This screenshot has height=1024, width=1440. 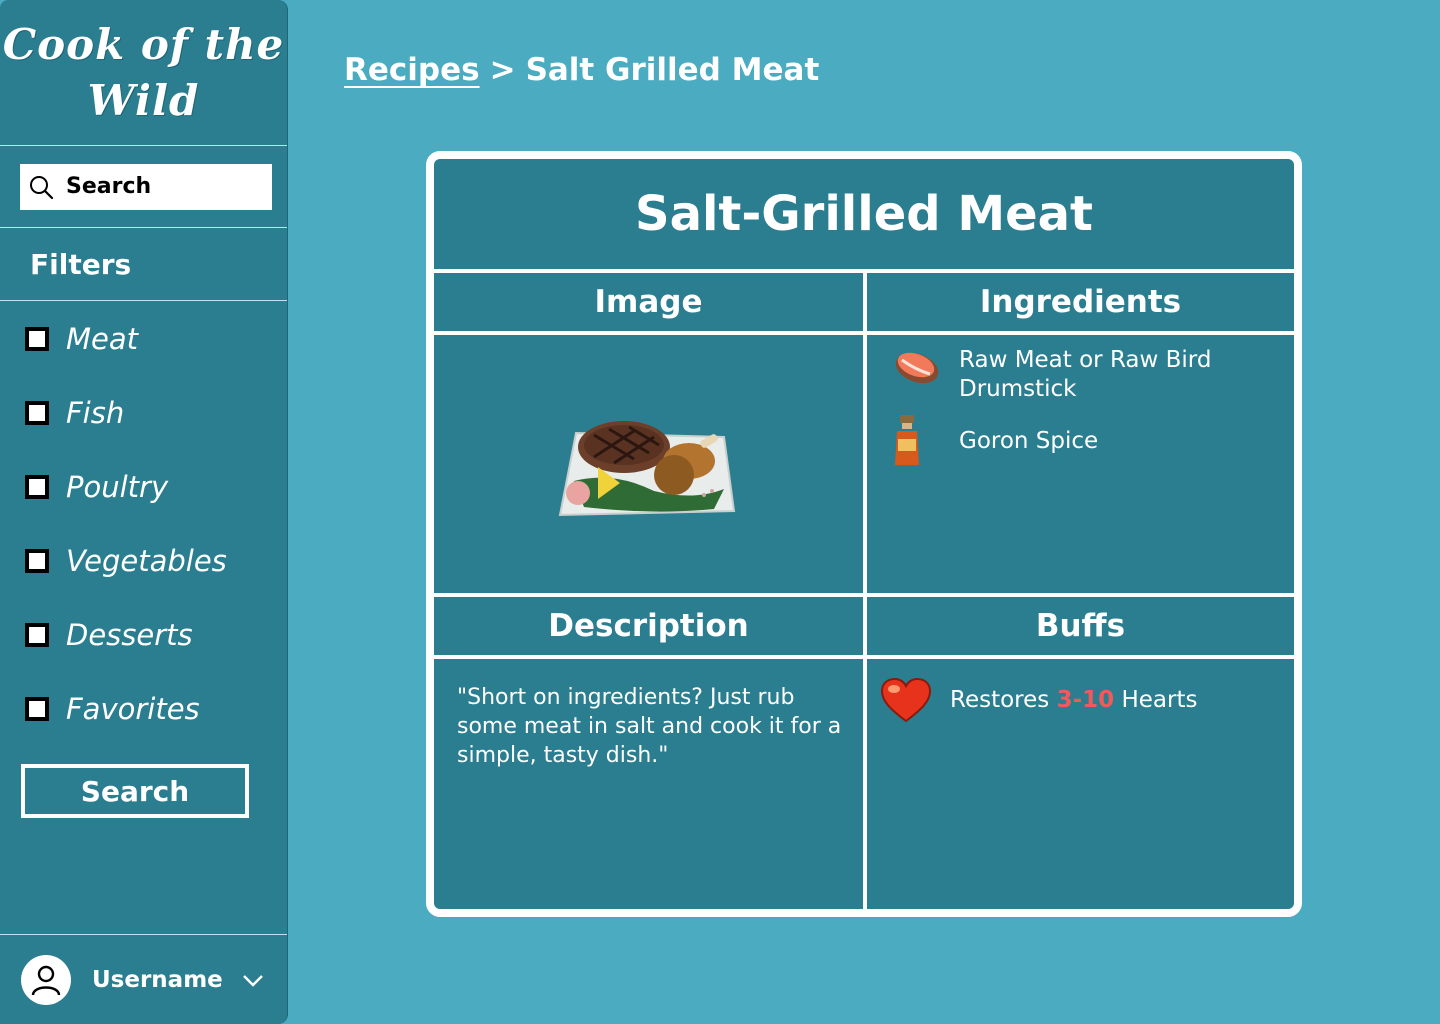 I want to click on filter-poultry: Poultry, so click(x=143, y=507).